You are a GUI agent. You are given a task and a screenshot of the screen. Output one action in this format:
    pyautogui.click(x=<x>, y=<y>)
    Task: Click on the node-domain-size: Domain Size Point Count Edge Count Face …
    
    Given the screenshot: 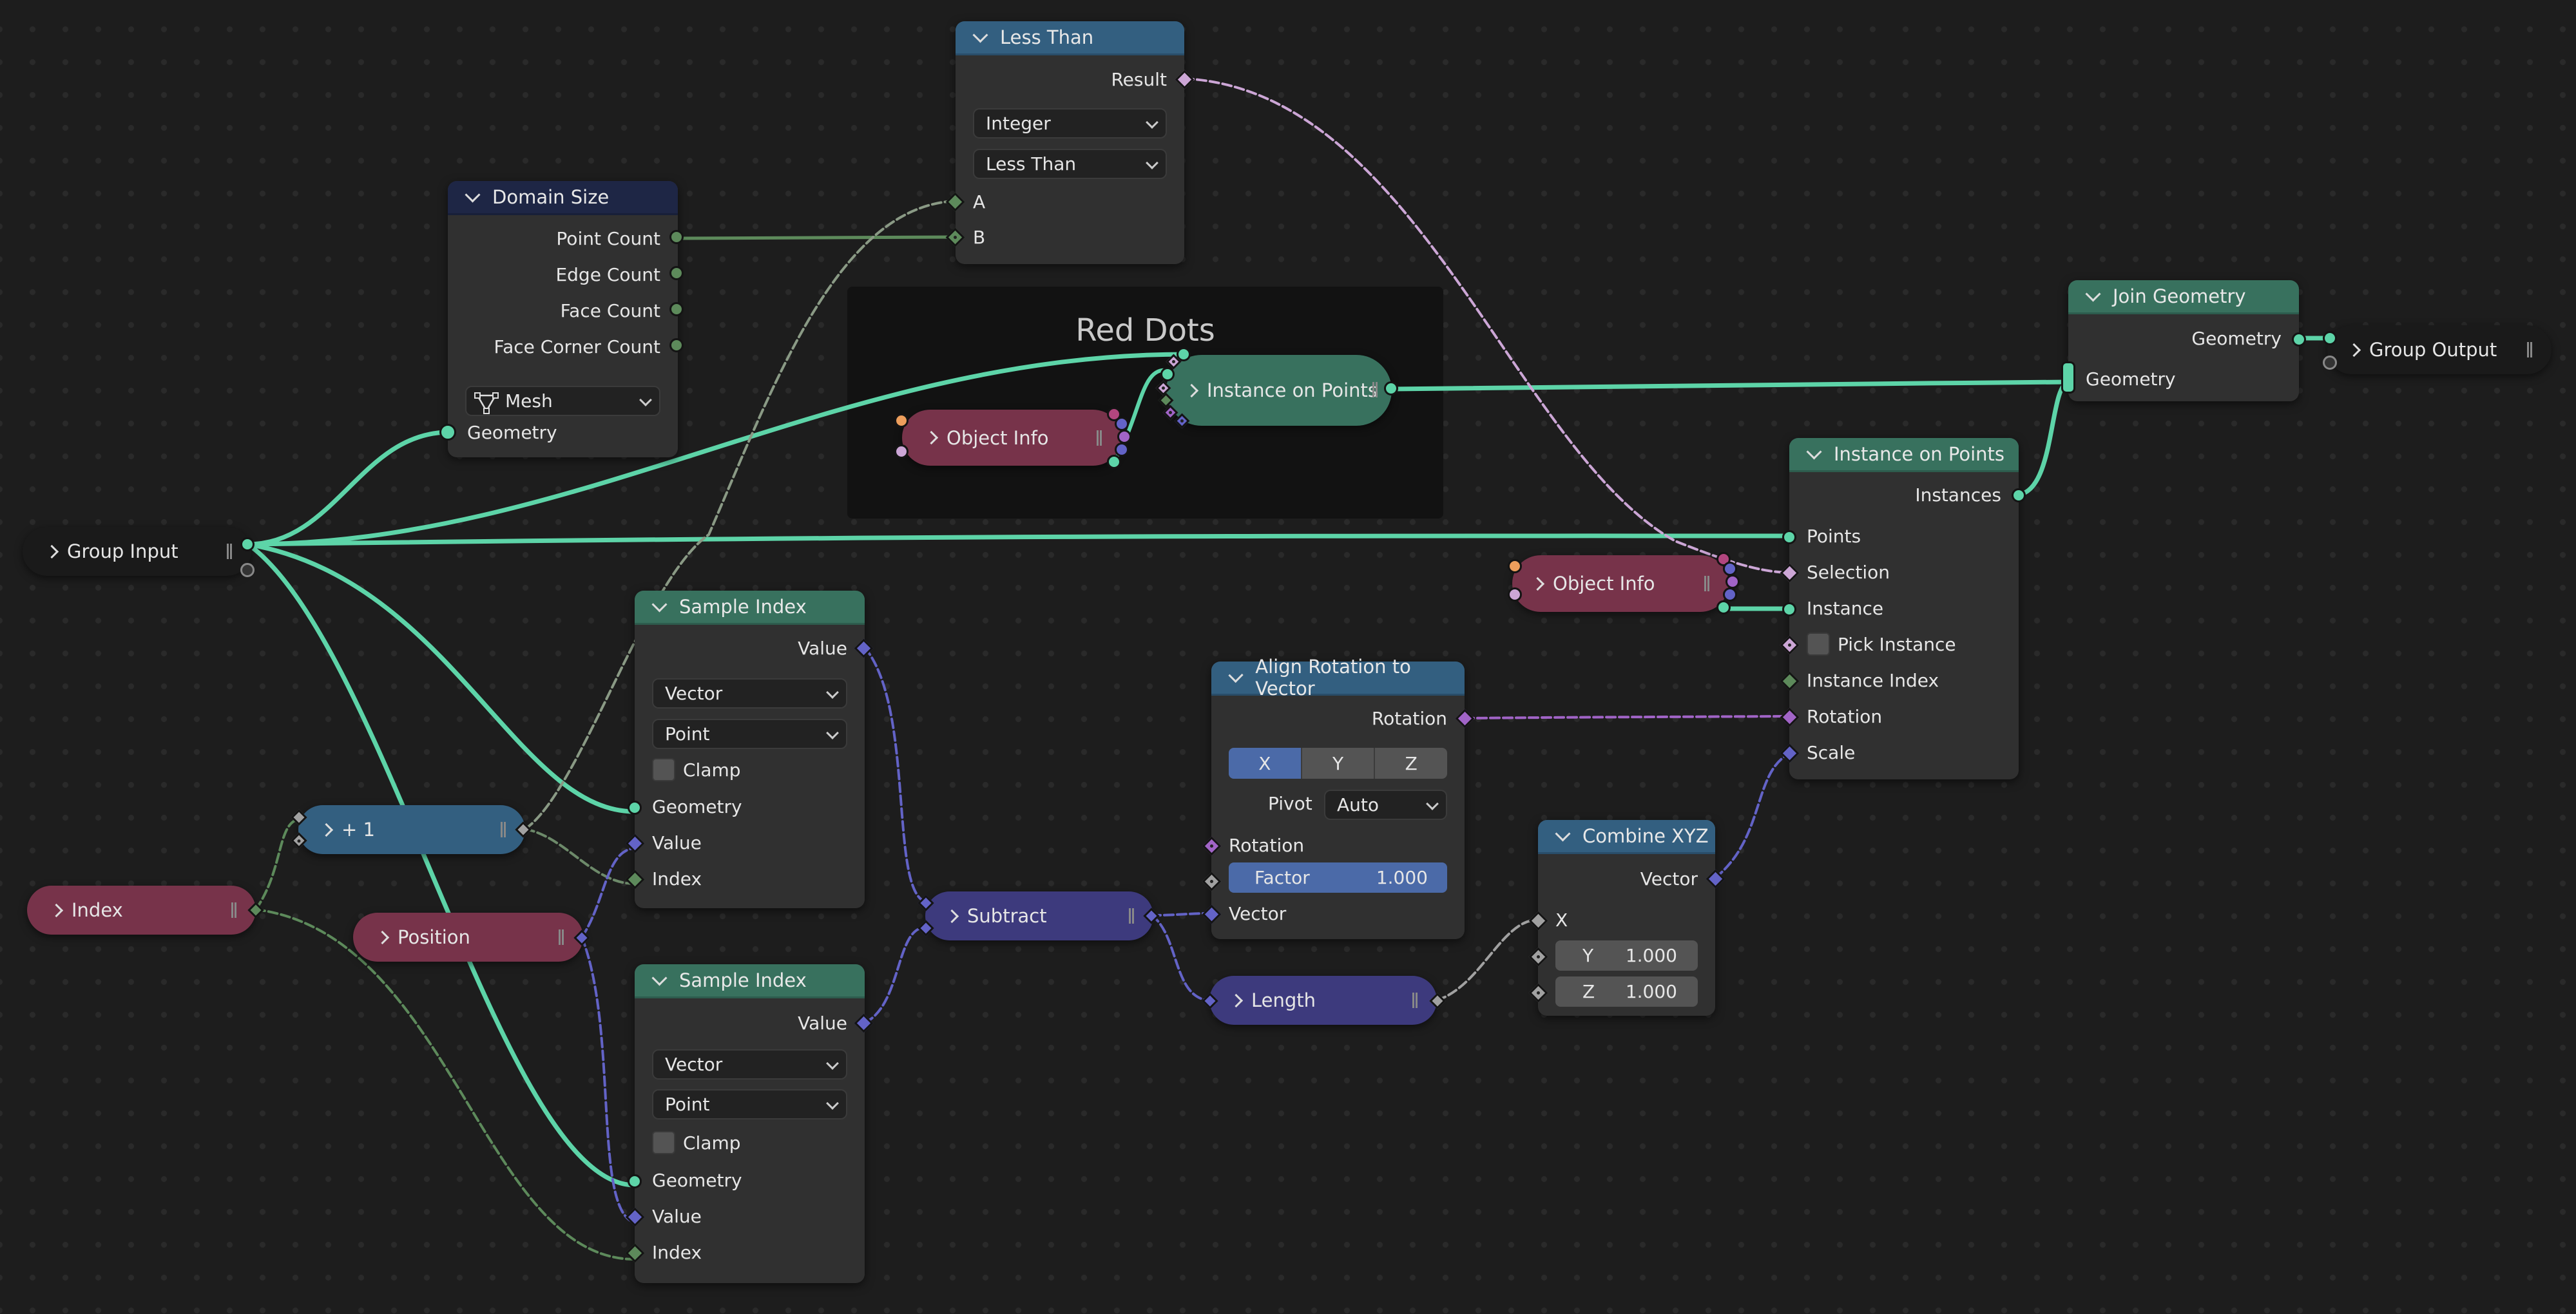 What is the action you would take?
    pyautogui.click(x=562, y=319)
    